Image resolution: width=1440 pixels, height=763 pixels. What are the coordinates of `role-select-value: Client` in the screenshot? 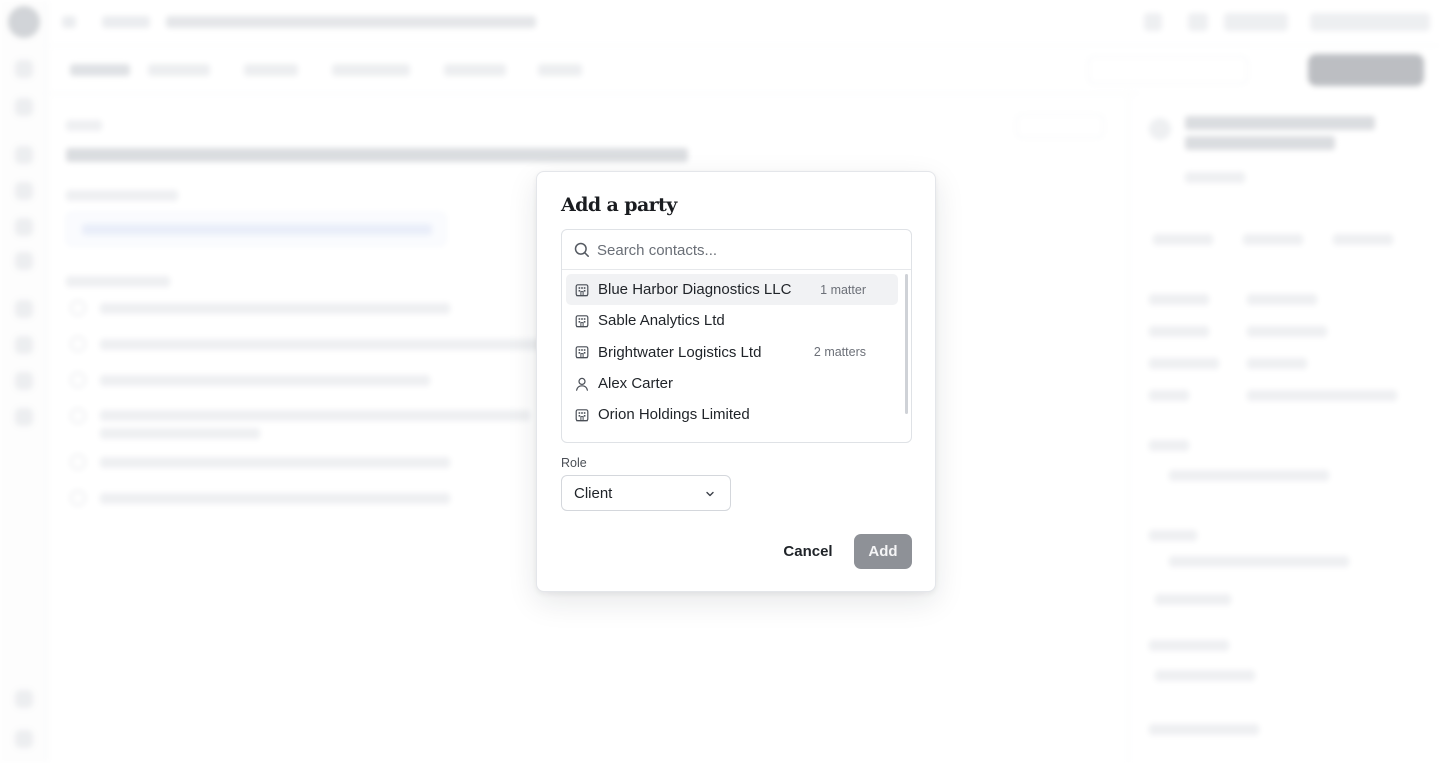 It's located at (593, 493).